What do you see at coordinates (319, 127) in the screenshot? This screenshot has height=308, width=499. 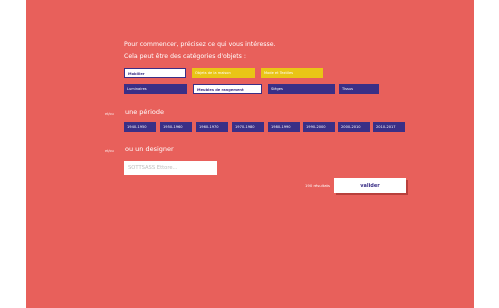 I see `period-chip: 1990-2000` at bounding box center [319, 127].